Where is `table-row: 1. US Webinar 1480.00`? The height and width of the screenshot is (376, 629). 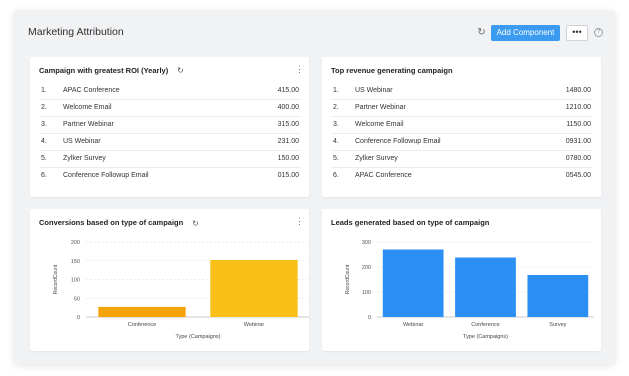
table-row: 1. US Webinar 1480.00 is located at coordinates (462, 91).